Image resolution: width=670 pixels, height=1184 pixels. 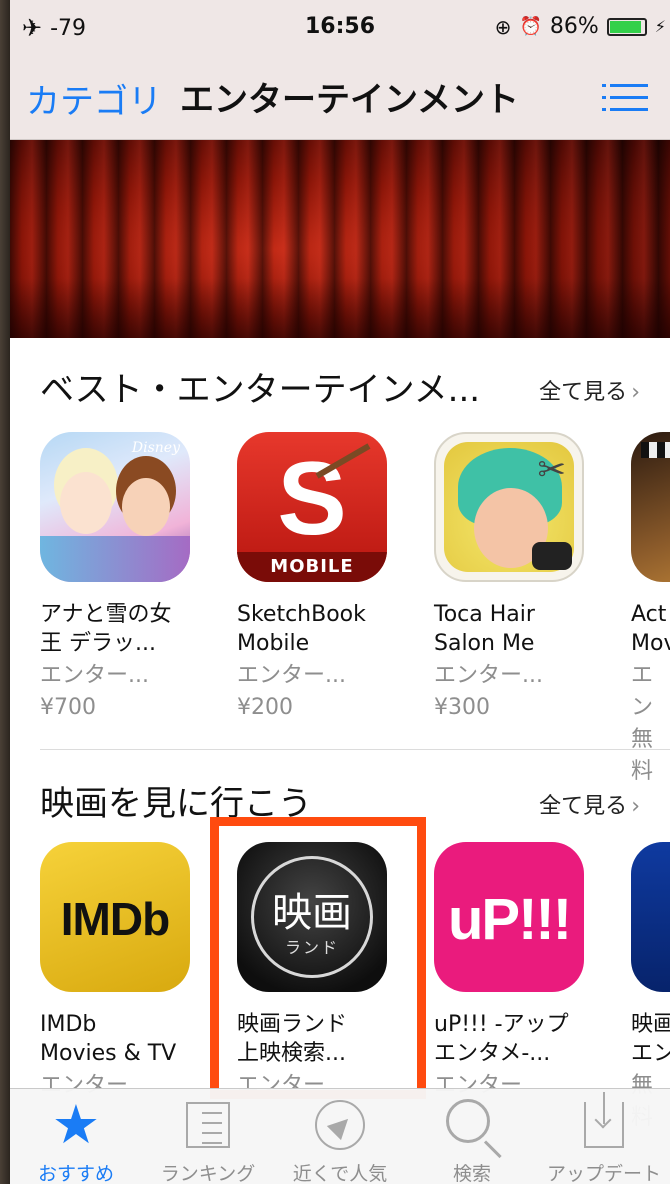 What do you see at coordinates (650, 507) in the screenshot?
I see `action-movie-app-icon` at bounding box center [650, 507].